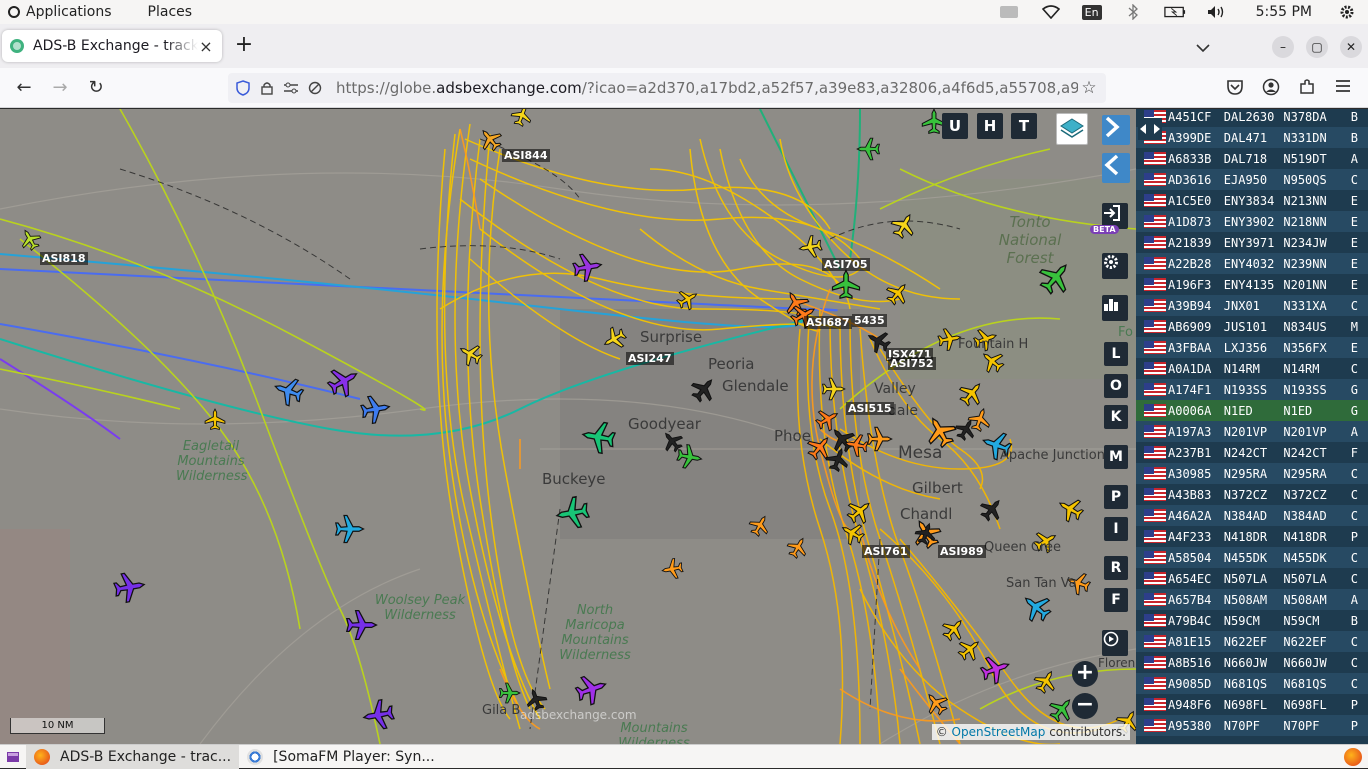 The image size is (1368, 769). What do you see at coordinates (1116, 386) in the screenshot?
I see `toggle-o-button: O` at bounding box center [1116, 386].